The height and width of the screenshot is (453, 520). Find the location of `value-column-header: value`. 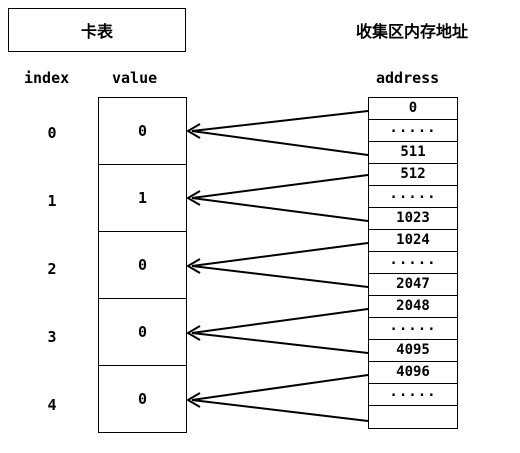

value-column-header: value is located at coordinates (135, 78).